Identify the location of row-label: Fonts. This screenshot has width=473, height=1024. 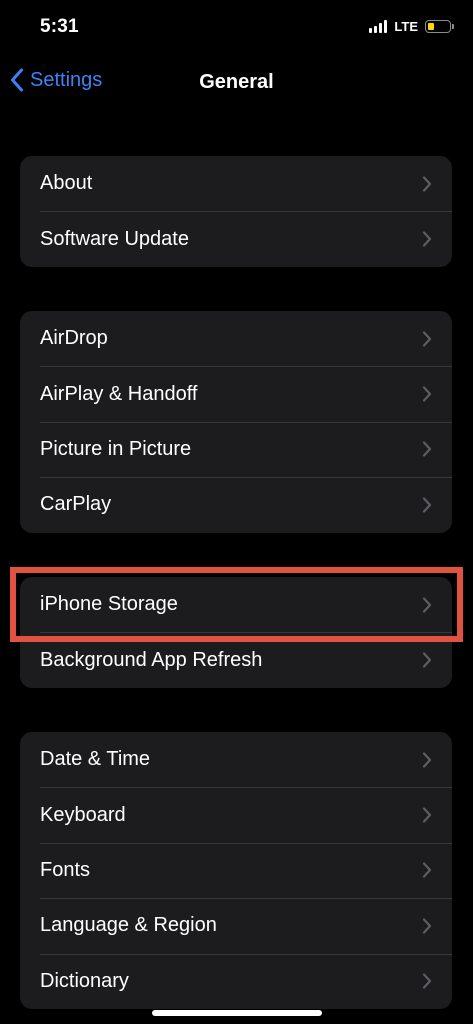
(65, 869).